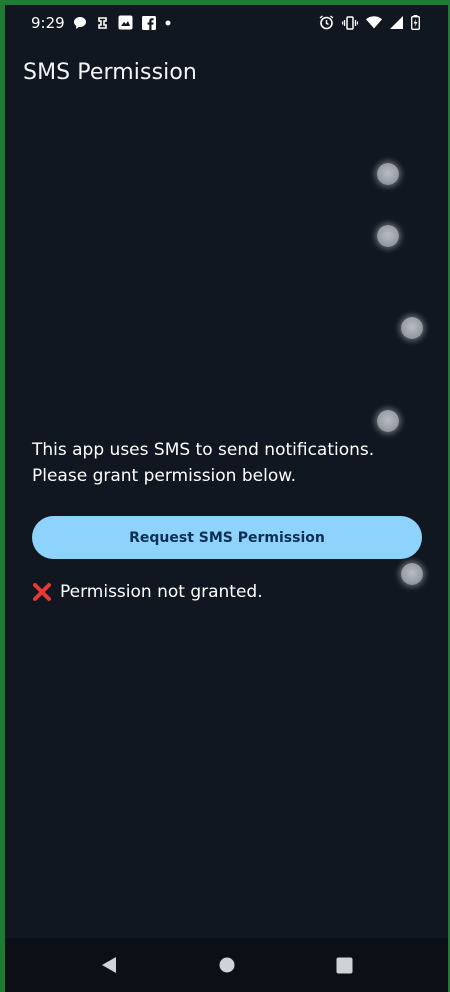  Describe the element at coordinates (42, 592) in the screenshot. I see `cross-mark-icon` at that location.